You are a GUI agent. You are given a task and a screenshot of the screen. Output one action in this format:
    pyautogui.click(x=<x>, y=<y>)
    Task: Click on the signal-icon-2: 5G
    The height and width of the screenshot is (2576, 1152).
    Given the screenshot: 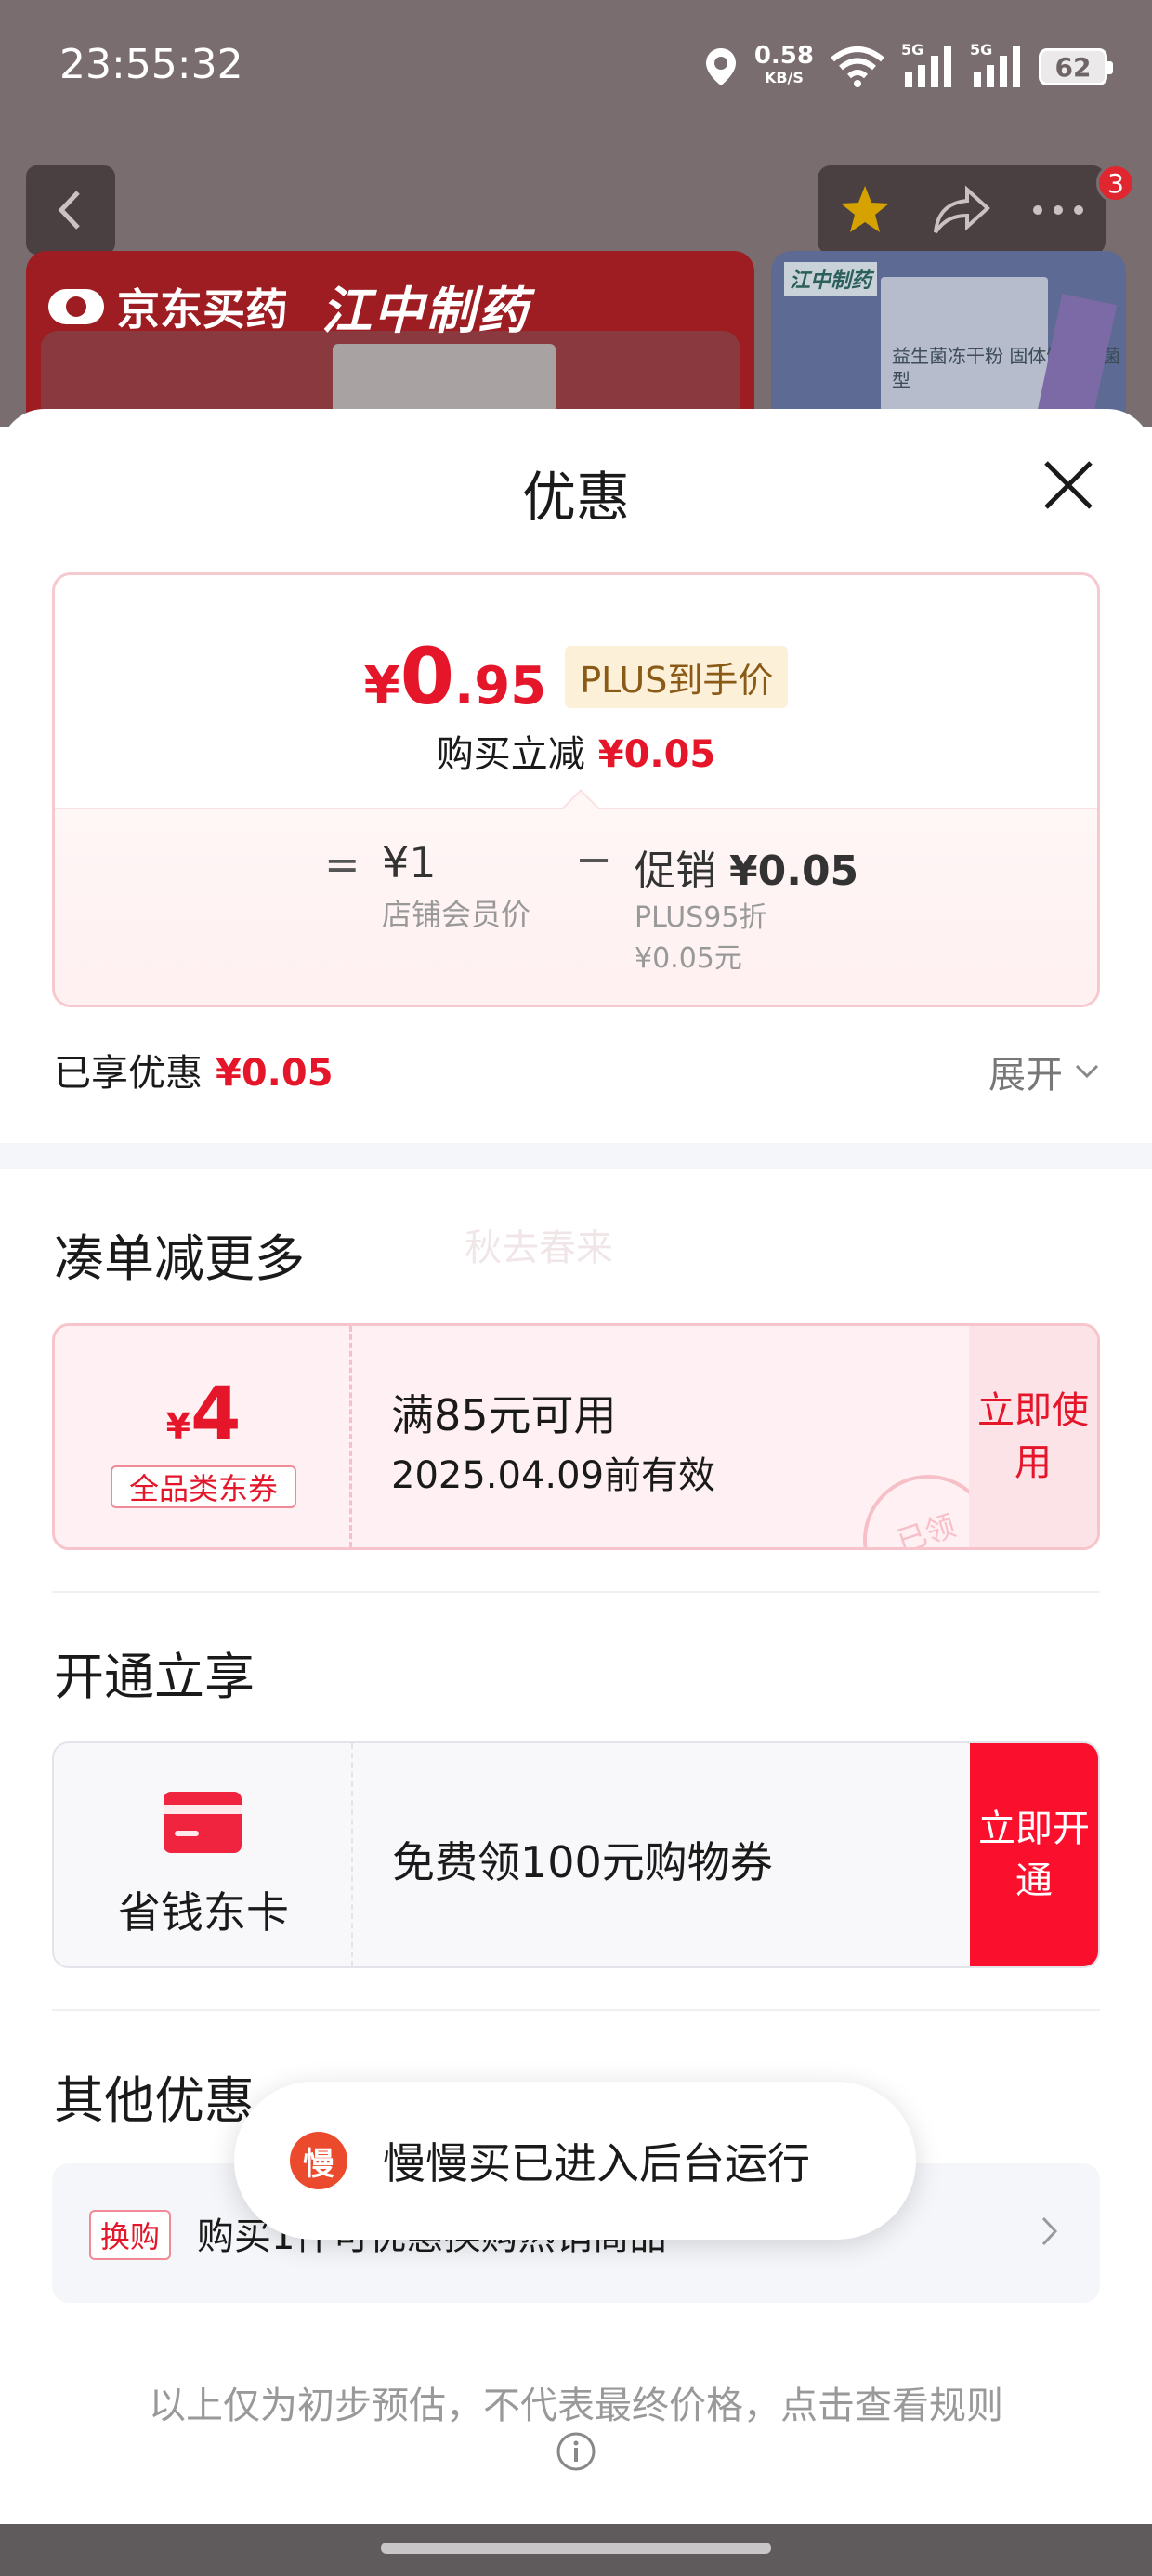 What is the action you would take?
    pyautogui.click(x=996, y=65)
    